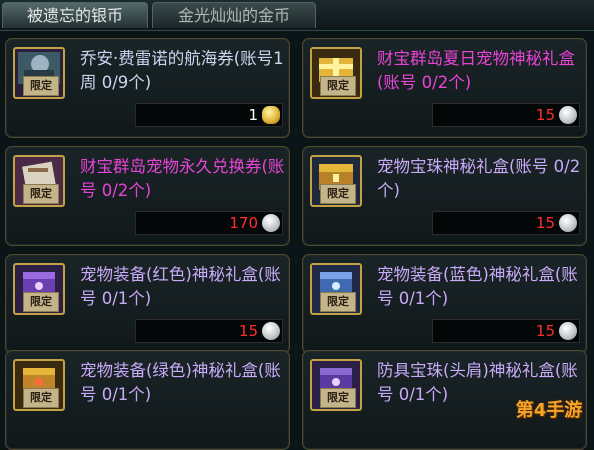 This screenshot has height=450, width=594. I want to click on item-title: 宠物宝珠神秘礼盒(账号 0/2个), so click(479, 178).